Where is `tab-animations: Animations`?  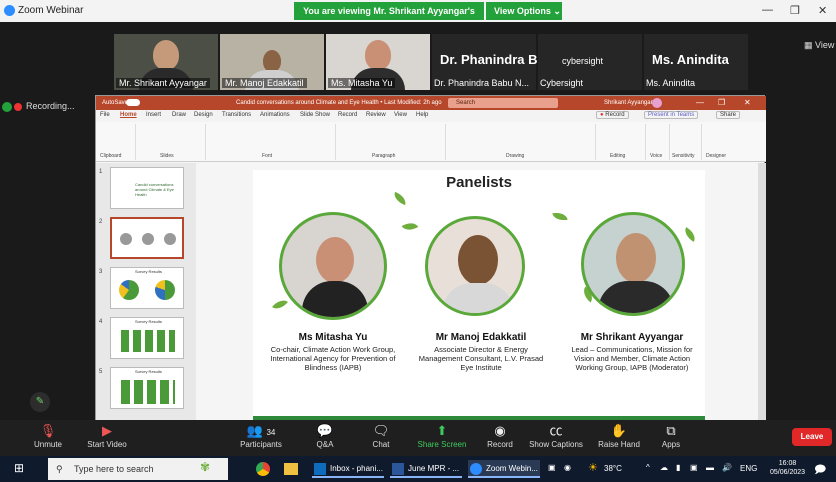 tab-animations: Animations is located at coordinates (275, 115).